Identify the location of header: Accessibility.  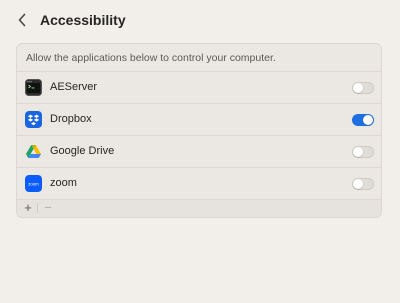
(200, 21).